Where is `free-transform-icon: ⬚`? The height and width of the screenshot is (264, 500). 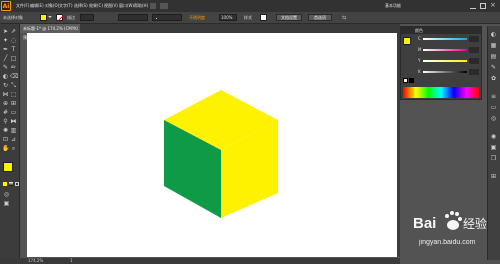 free-transform-icon: ⬚ is located at coordinates (13, 94).